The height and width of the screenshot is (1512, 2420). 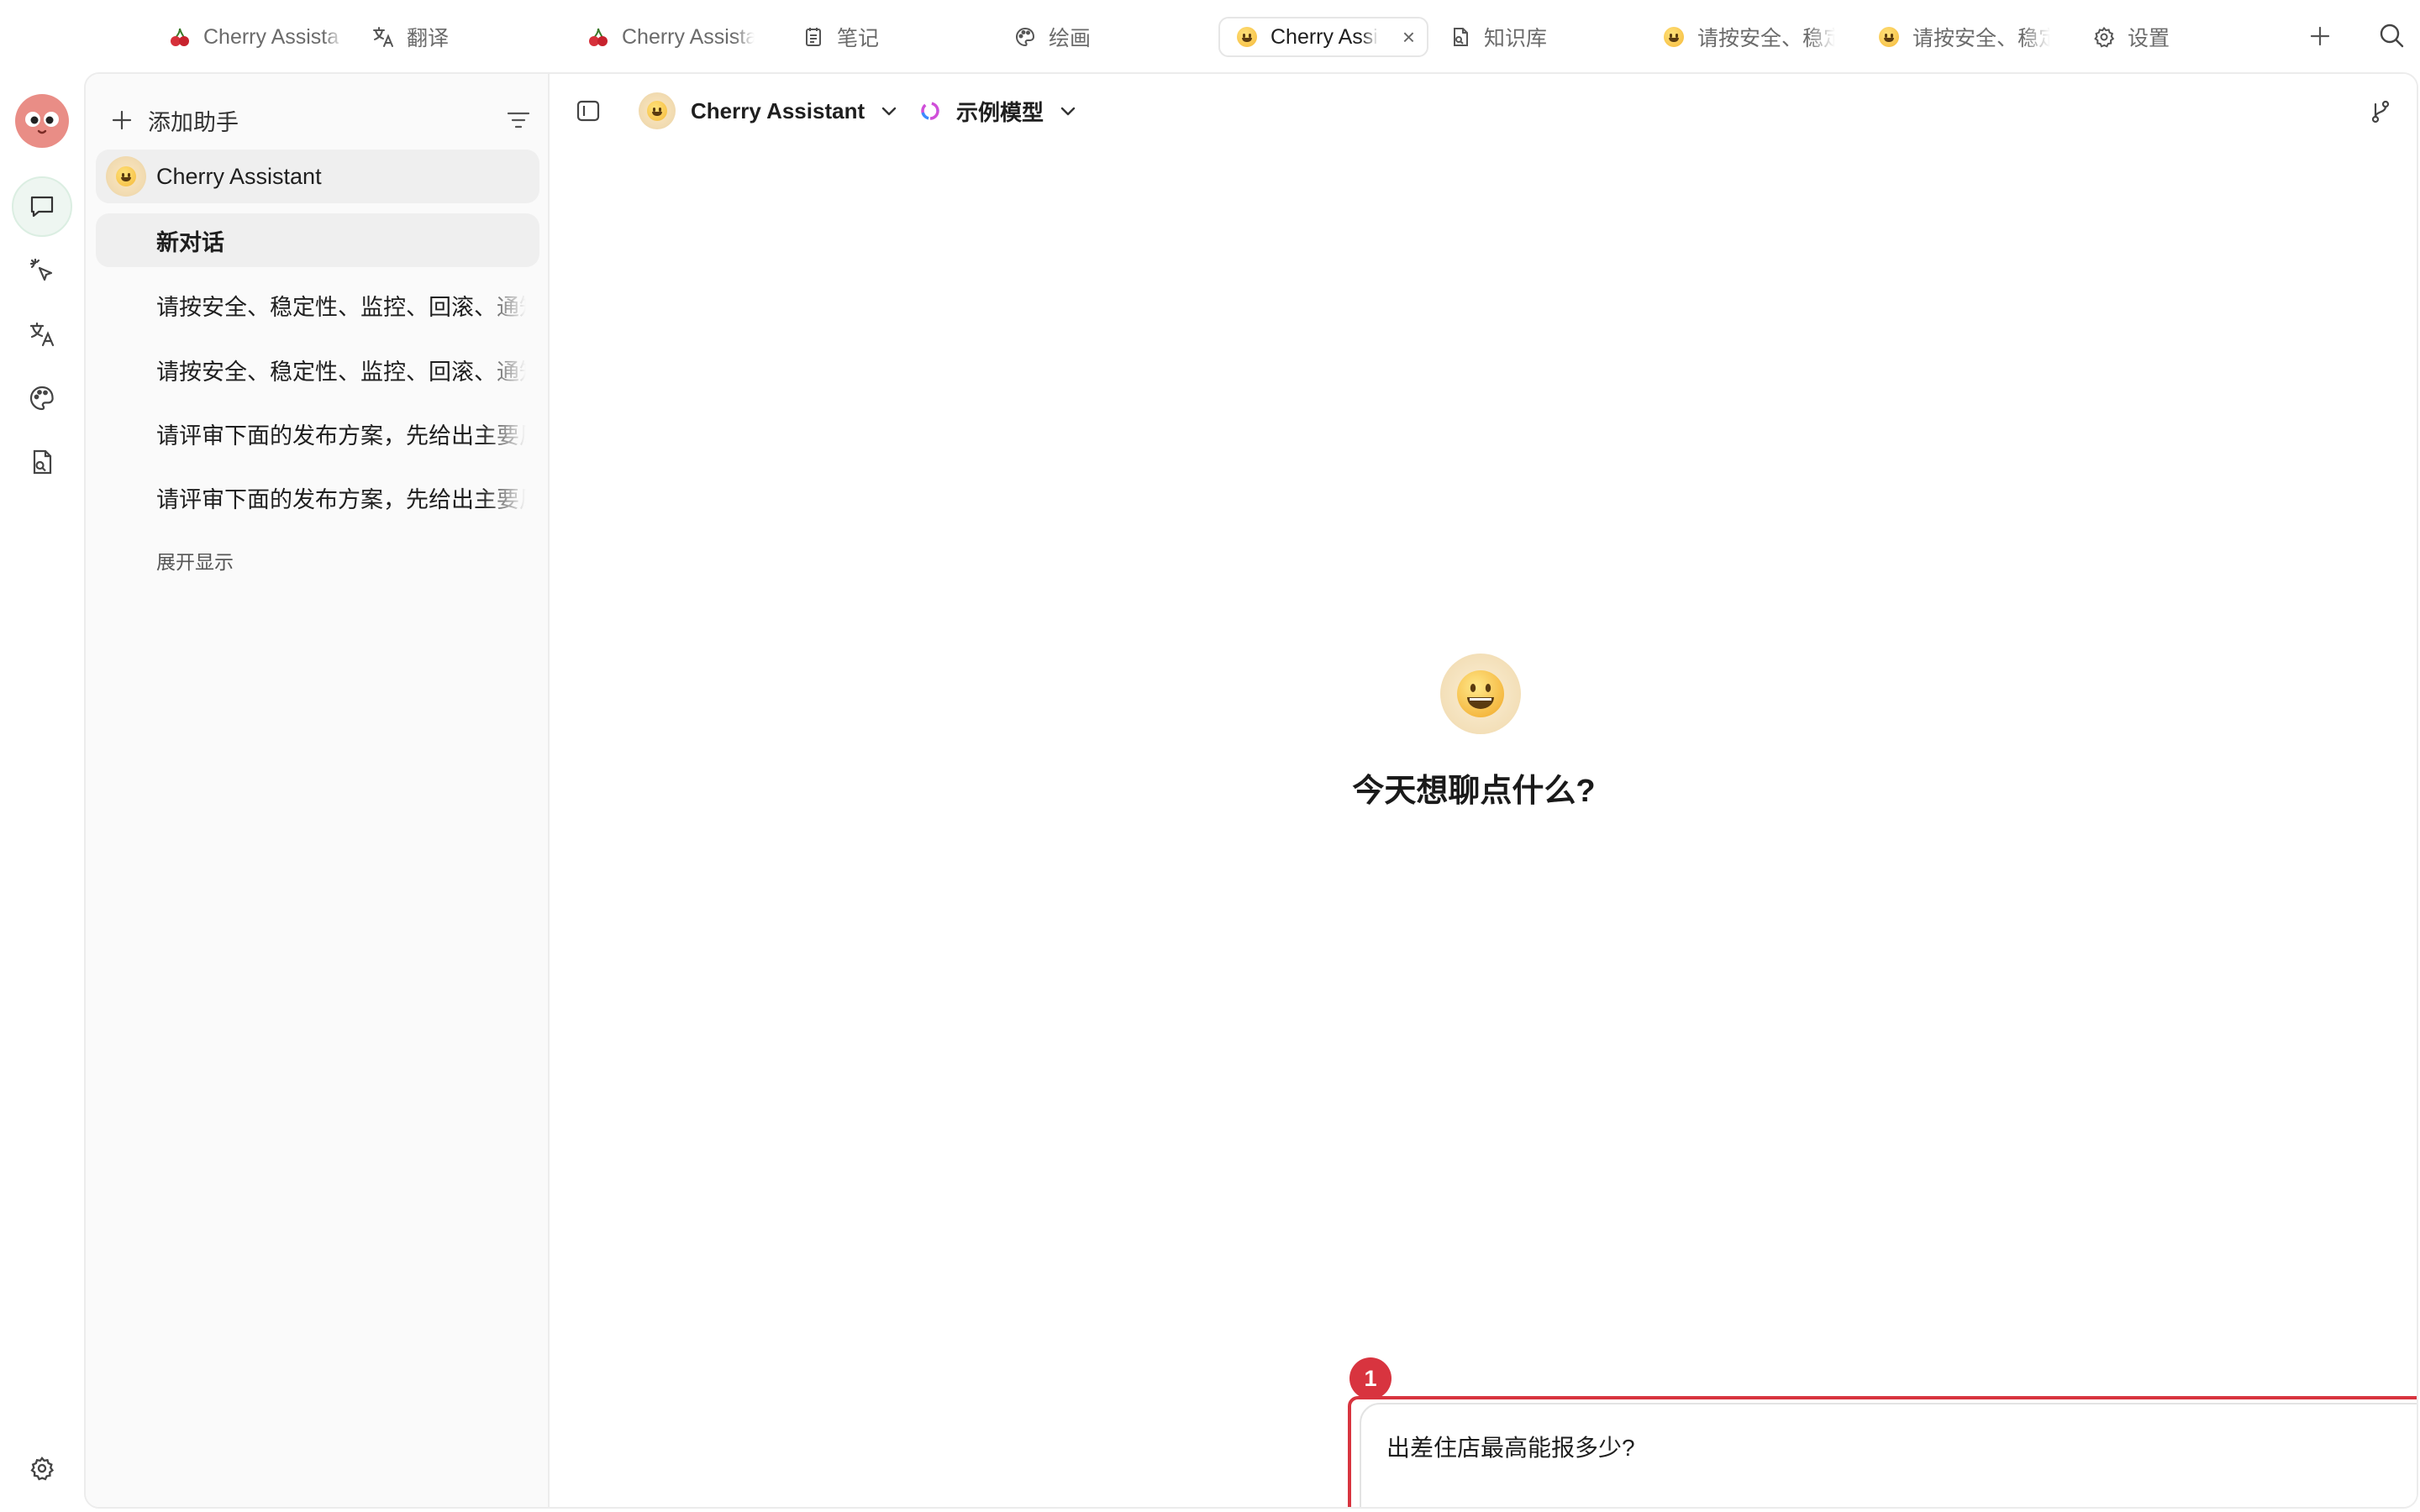 I want to click on rail-agents-button, so click(x=42, y=270).